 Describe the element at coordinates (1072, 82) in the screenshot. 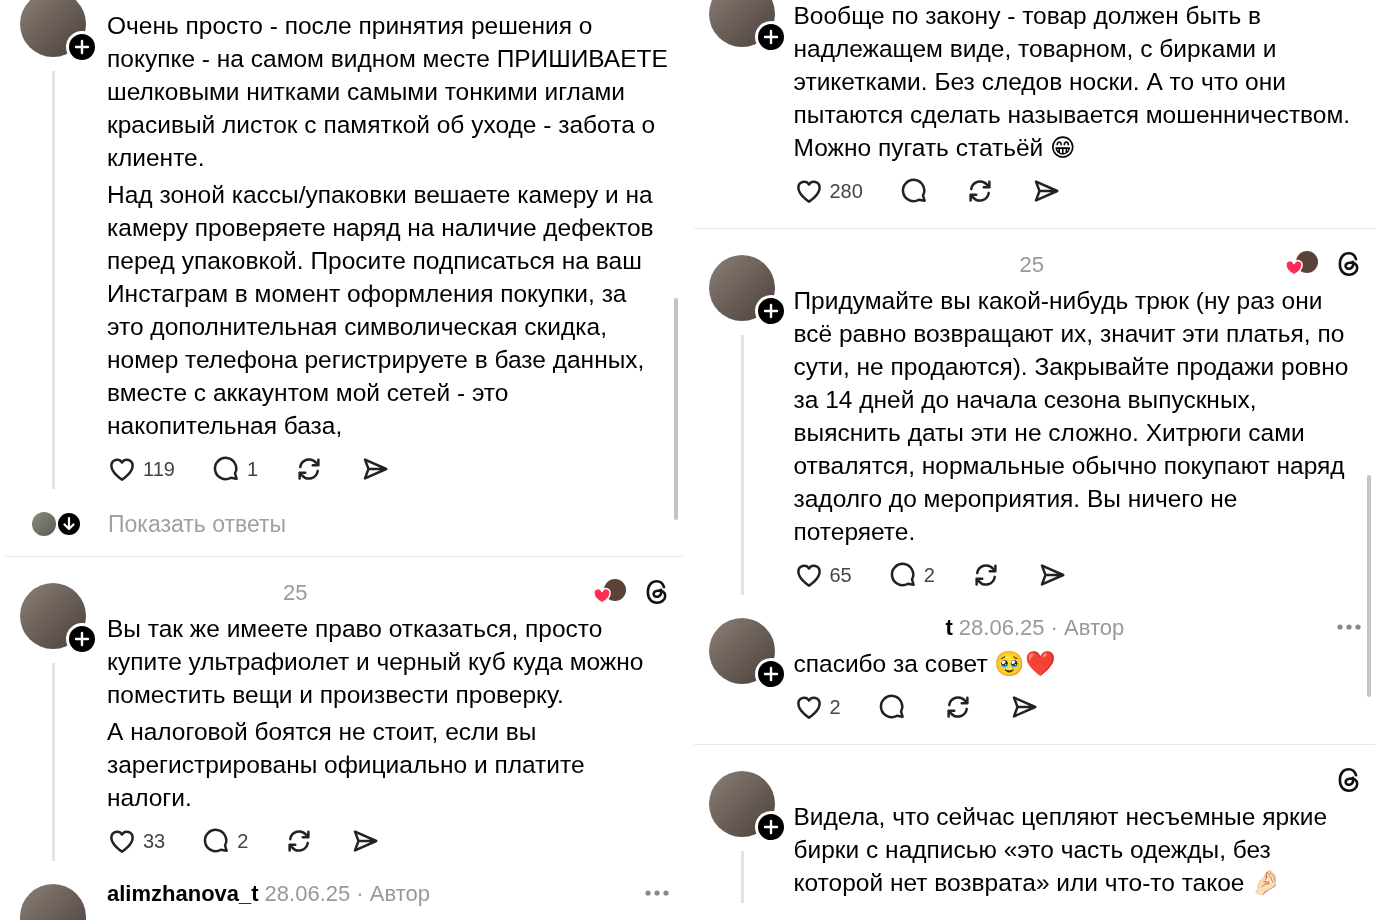

I see `post-text: Вообще по закону - товар должен быть в надлежащем виде, товарном, с бирками и этикетками. Без следов носки. А то что они пытаются сделать называется мошенничеством. Можно пугать статьёй 😁` at that location.